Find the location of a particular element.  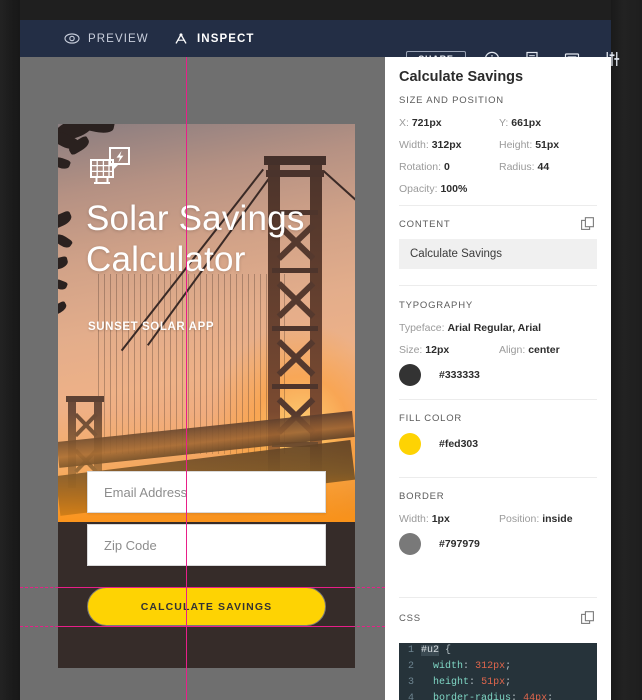

x-row: X: 721px is located at coordinates (420, 123).